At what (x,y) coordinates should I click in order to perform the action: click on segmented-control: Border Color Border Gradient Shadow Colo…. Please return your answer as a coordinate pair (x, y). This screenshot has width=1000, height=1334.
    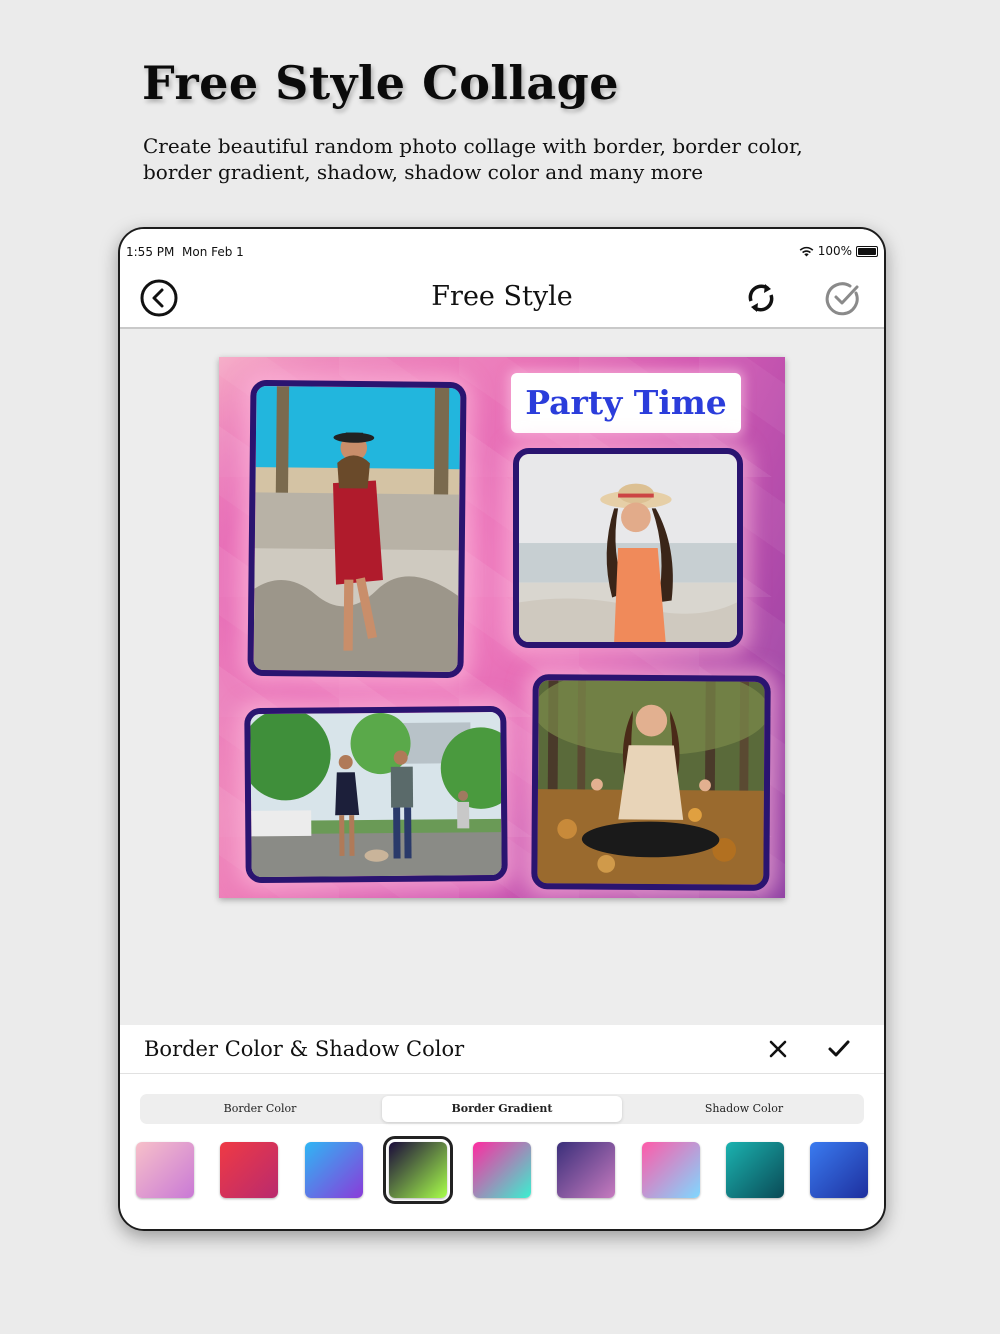
    Looking at the image, I should click on (502, 1109).